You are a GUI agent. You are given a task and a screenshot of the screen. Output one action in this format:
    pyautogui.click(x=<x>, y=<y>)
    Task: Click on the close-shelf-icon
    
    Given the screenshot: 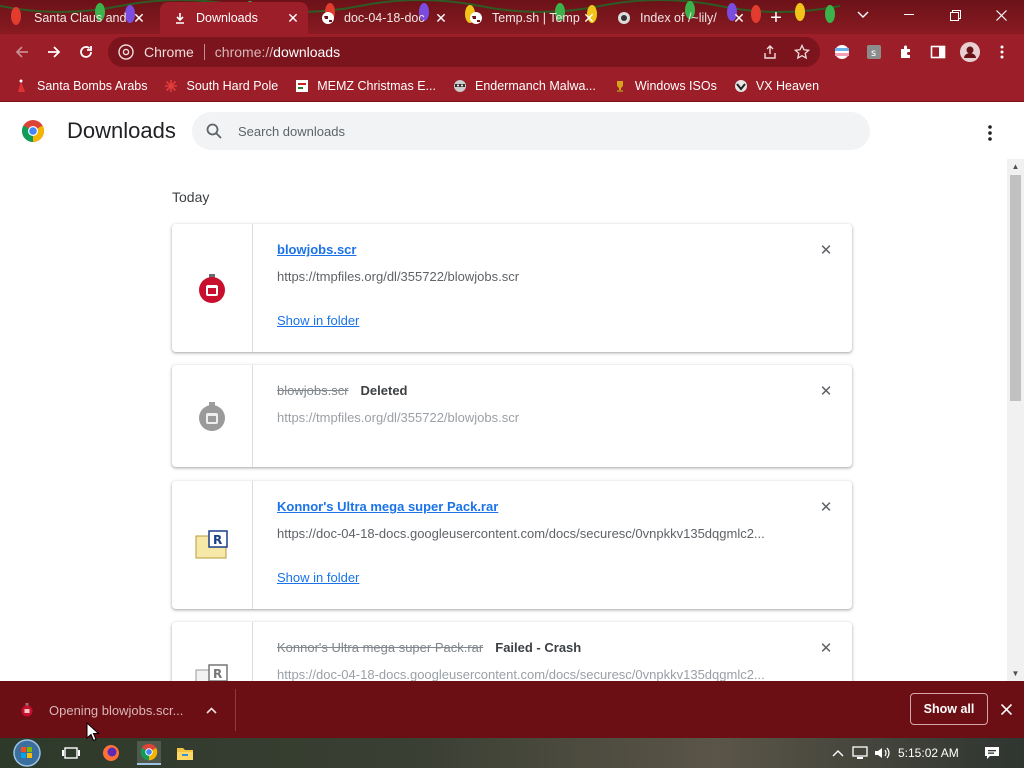 What is the action you would take?
    pyautogui.click(x=1006, y=709)
    